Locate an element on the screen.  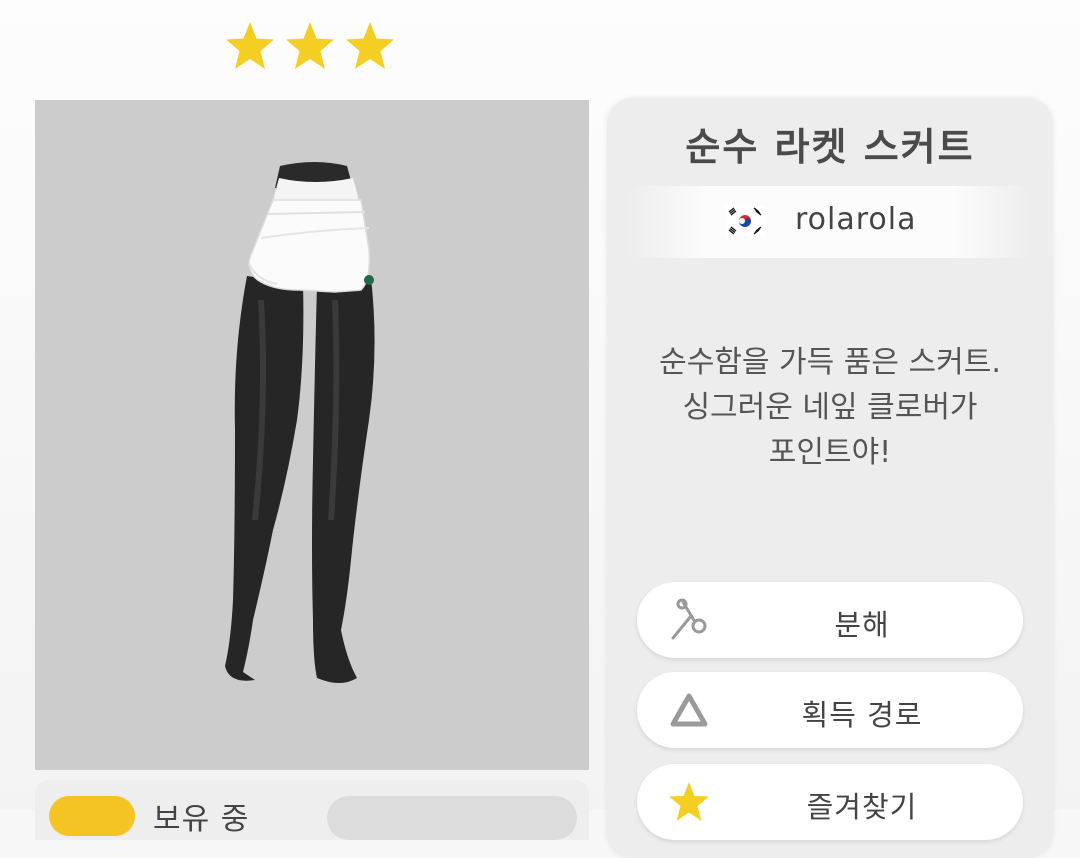
favorite-label: 즐겨찾기 is located at coordinates (862, 807).